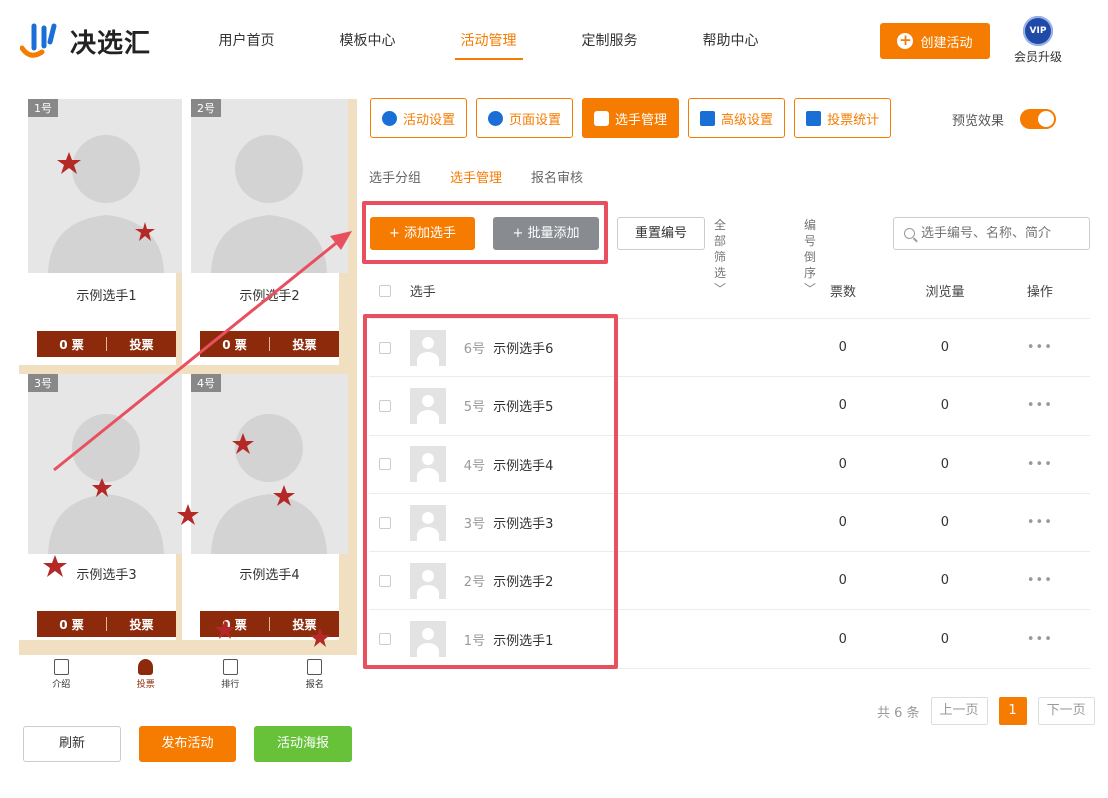 Image resolution: width=1108 pixels, height=798 pixels. What do you see at coordinates (429, 120) in the screenshot?
I see `tab-activity-settings-label: 活动设置` at bounding box center [429, 120].